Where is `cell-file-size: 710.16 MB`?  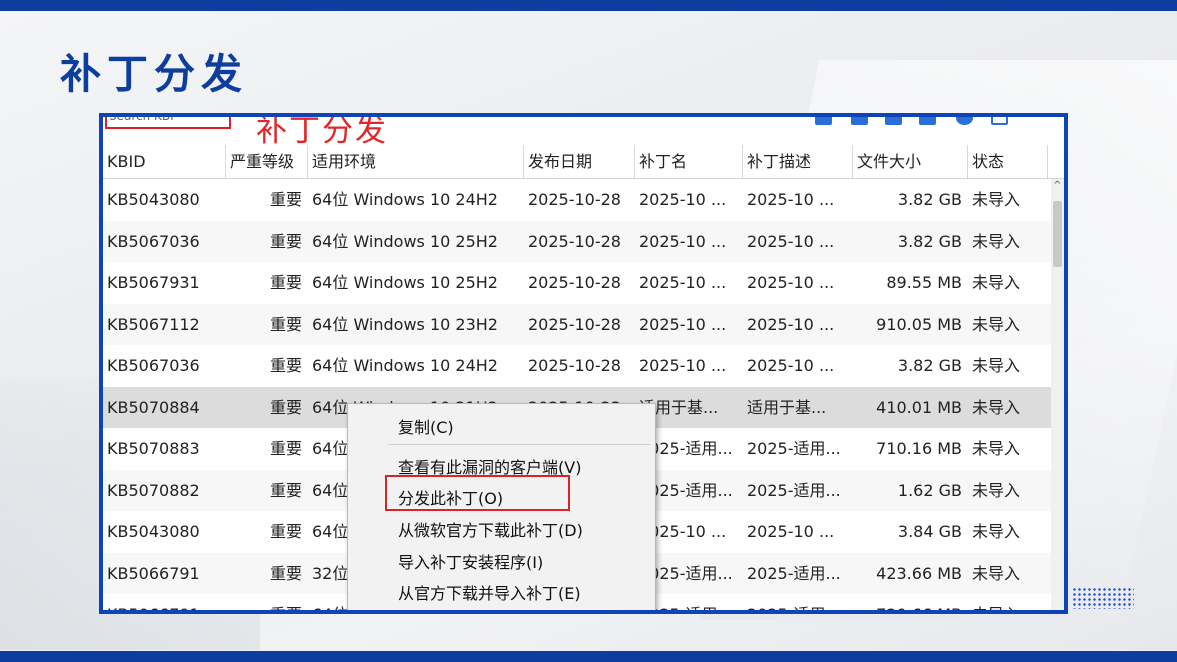
cell-file-size: 710.16 MB is located at coordinates (919, 448).